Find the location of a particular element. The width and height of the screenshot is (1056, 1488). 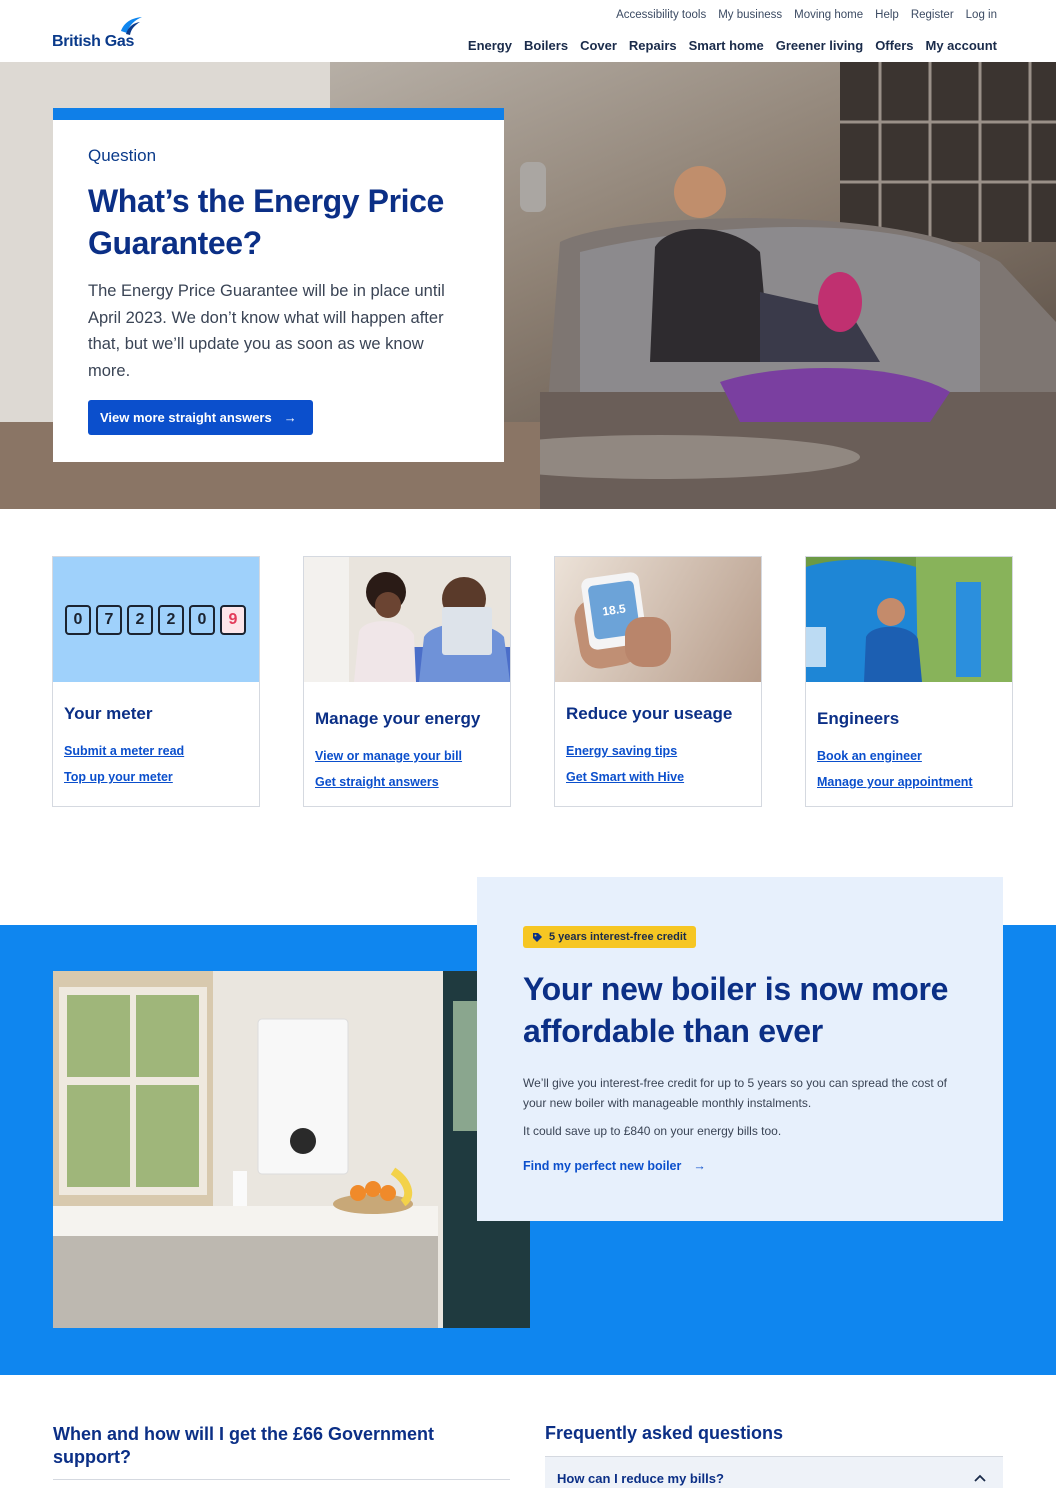

hero-kicker: Question is located at coordinates (122, 155).